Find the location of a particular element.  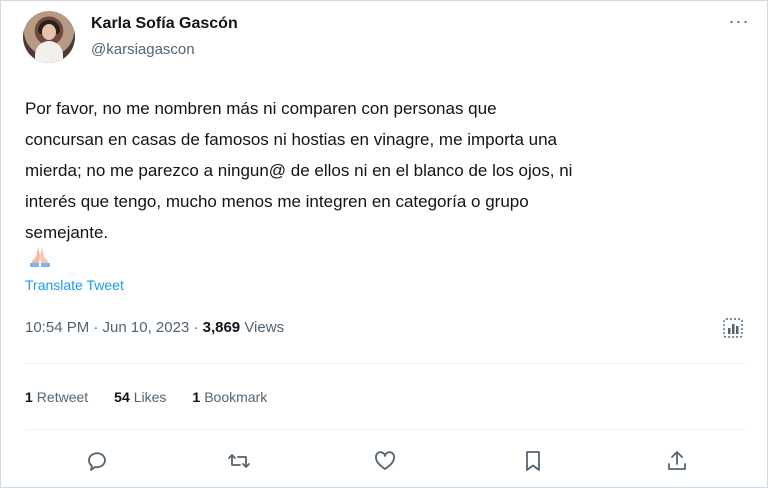

action-bar is located at coordinates (384, 461).